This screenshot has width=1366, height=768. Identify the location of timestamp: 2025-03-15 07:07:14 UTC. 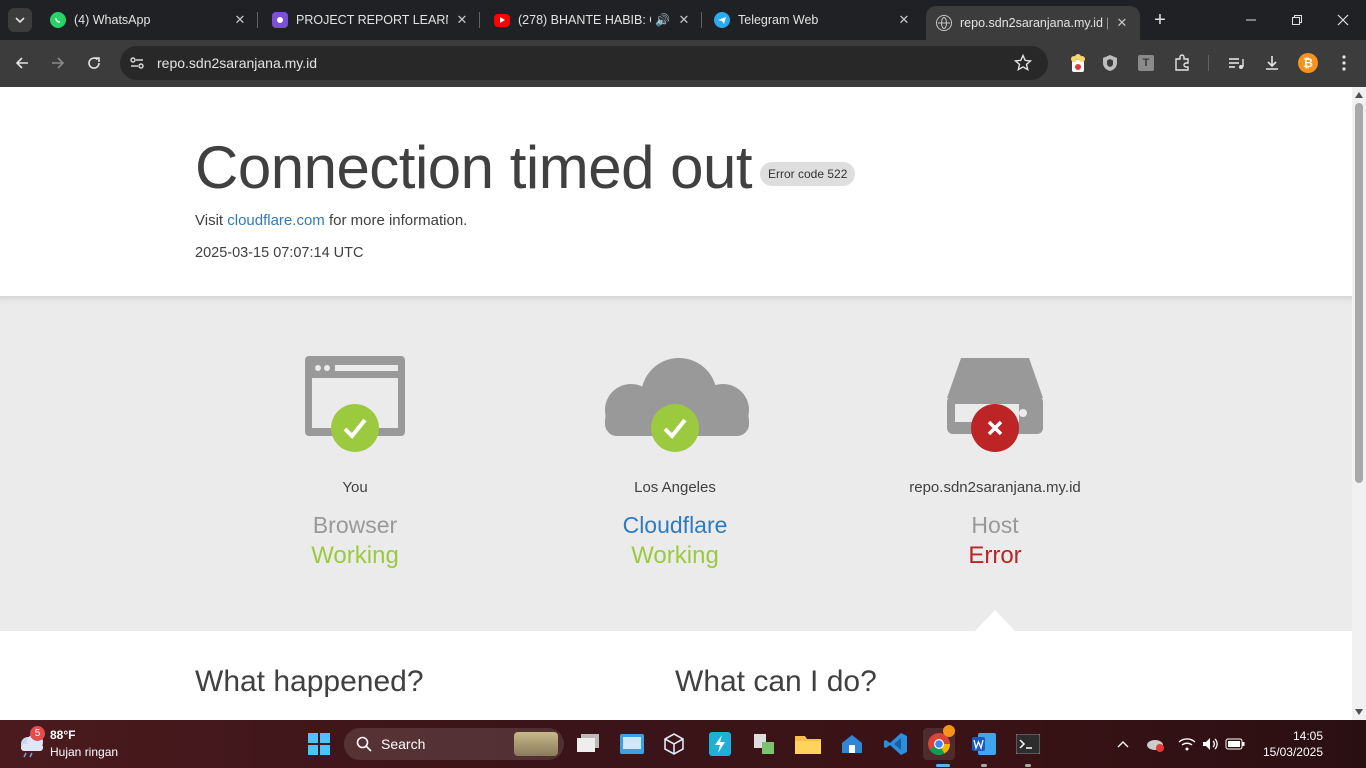
(279, 253).